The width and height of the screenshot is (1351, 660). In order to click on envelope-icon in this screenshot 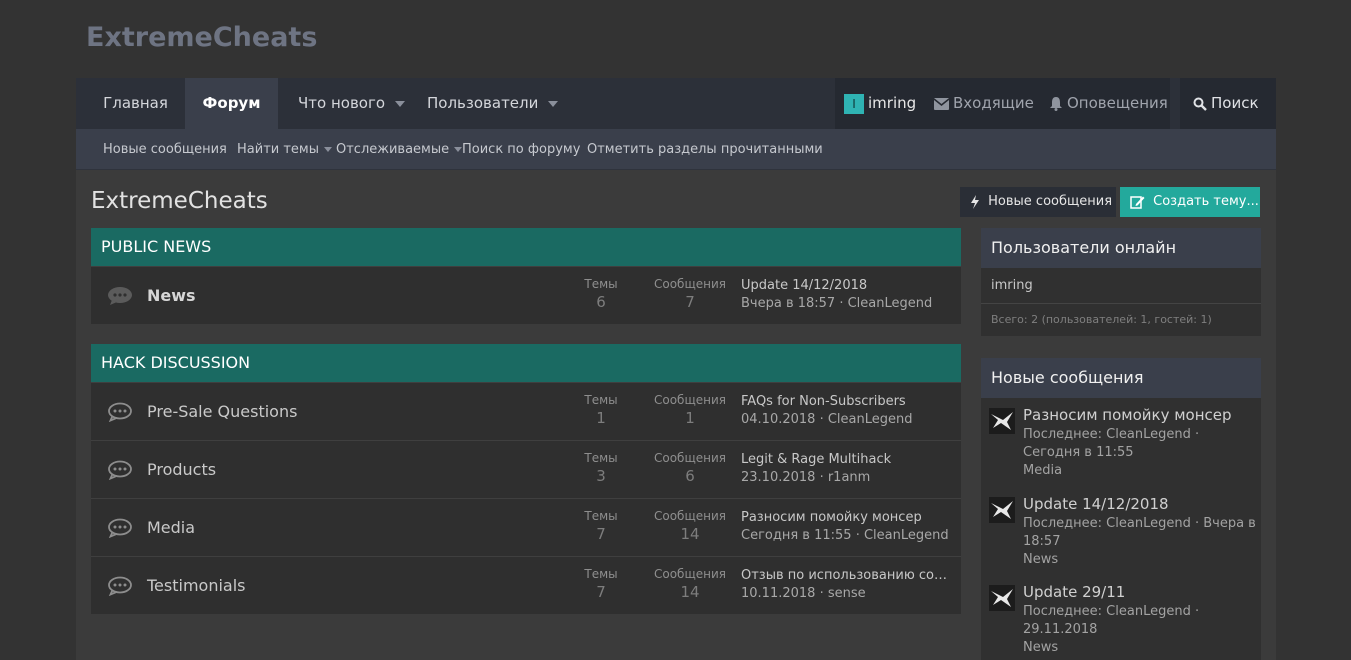, I will do `click(941, 103)`.